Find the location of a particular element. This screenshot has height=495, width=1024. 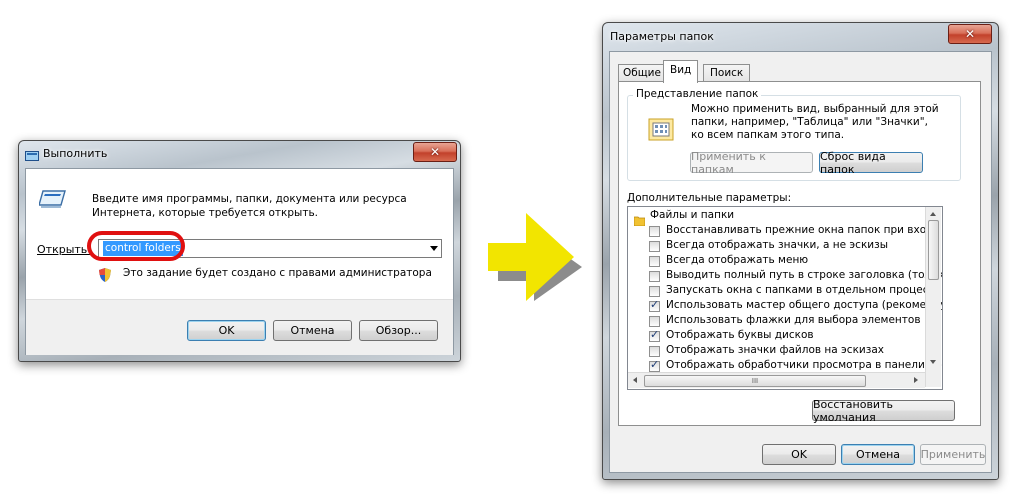

setting-label: Всегда отображать меню is located at coordinates (737, 260).